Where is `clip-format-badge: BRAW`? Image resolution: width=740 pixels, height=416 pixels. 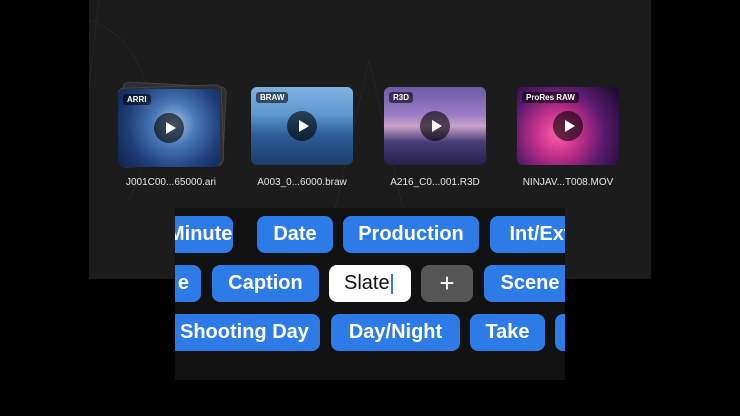 clip-format-badge: BRAW is located at coordinates (272, 97).